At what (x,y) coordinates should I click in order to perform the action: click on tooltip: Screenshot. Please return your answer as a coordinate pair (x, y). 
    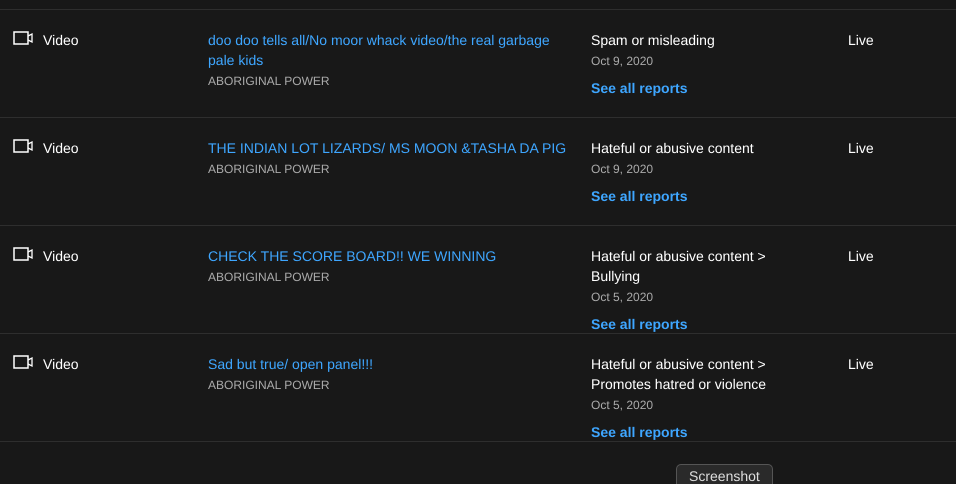
    Looking at the image, I should click on (724, 474).